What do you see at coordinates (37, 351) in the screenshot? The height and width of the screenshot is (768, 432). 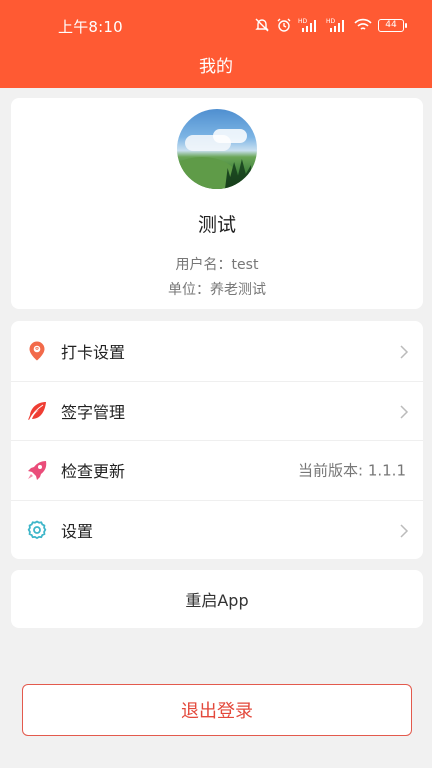 I see `location-pin-icon` at bounding box center [37, 351].